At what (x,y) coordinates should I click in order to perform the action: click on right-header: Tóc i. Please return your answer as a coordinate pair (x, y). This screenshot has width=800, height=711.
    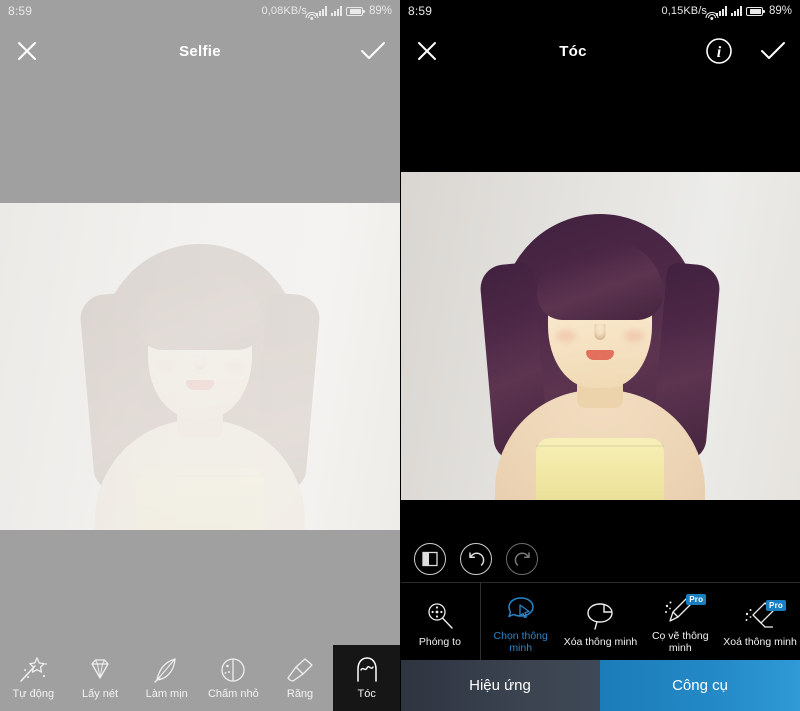
    Looking at the image, I should click on (600, 51).